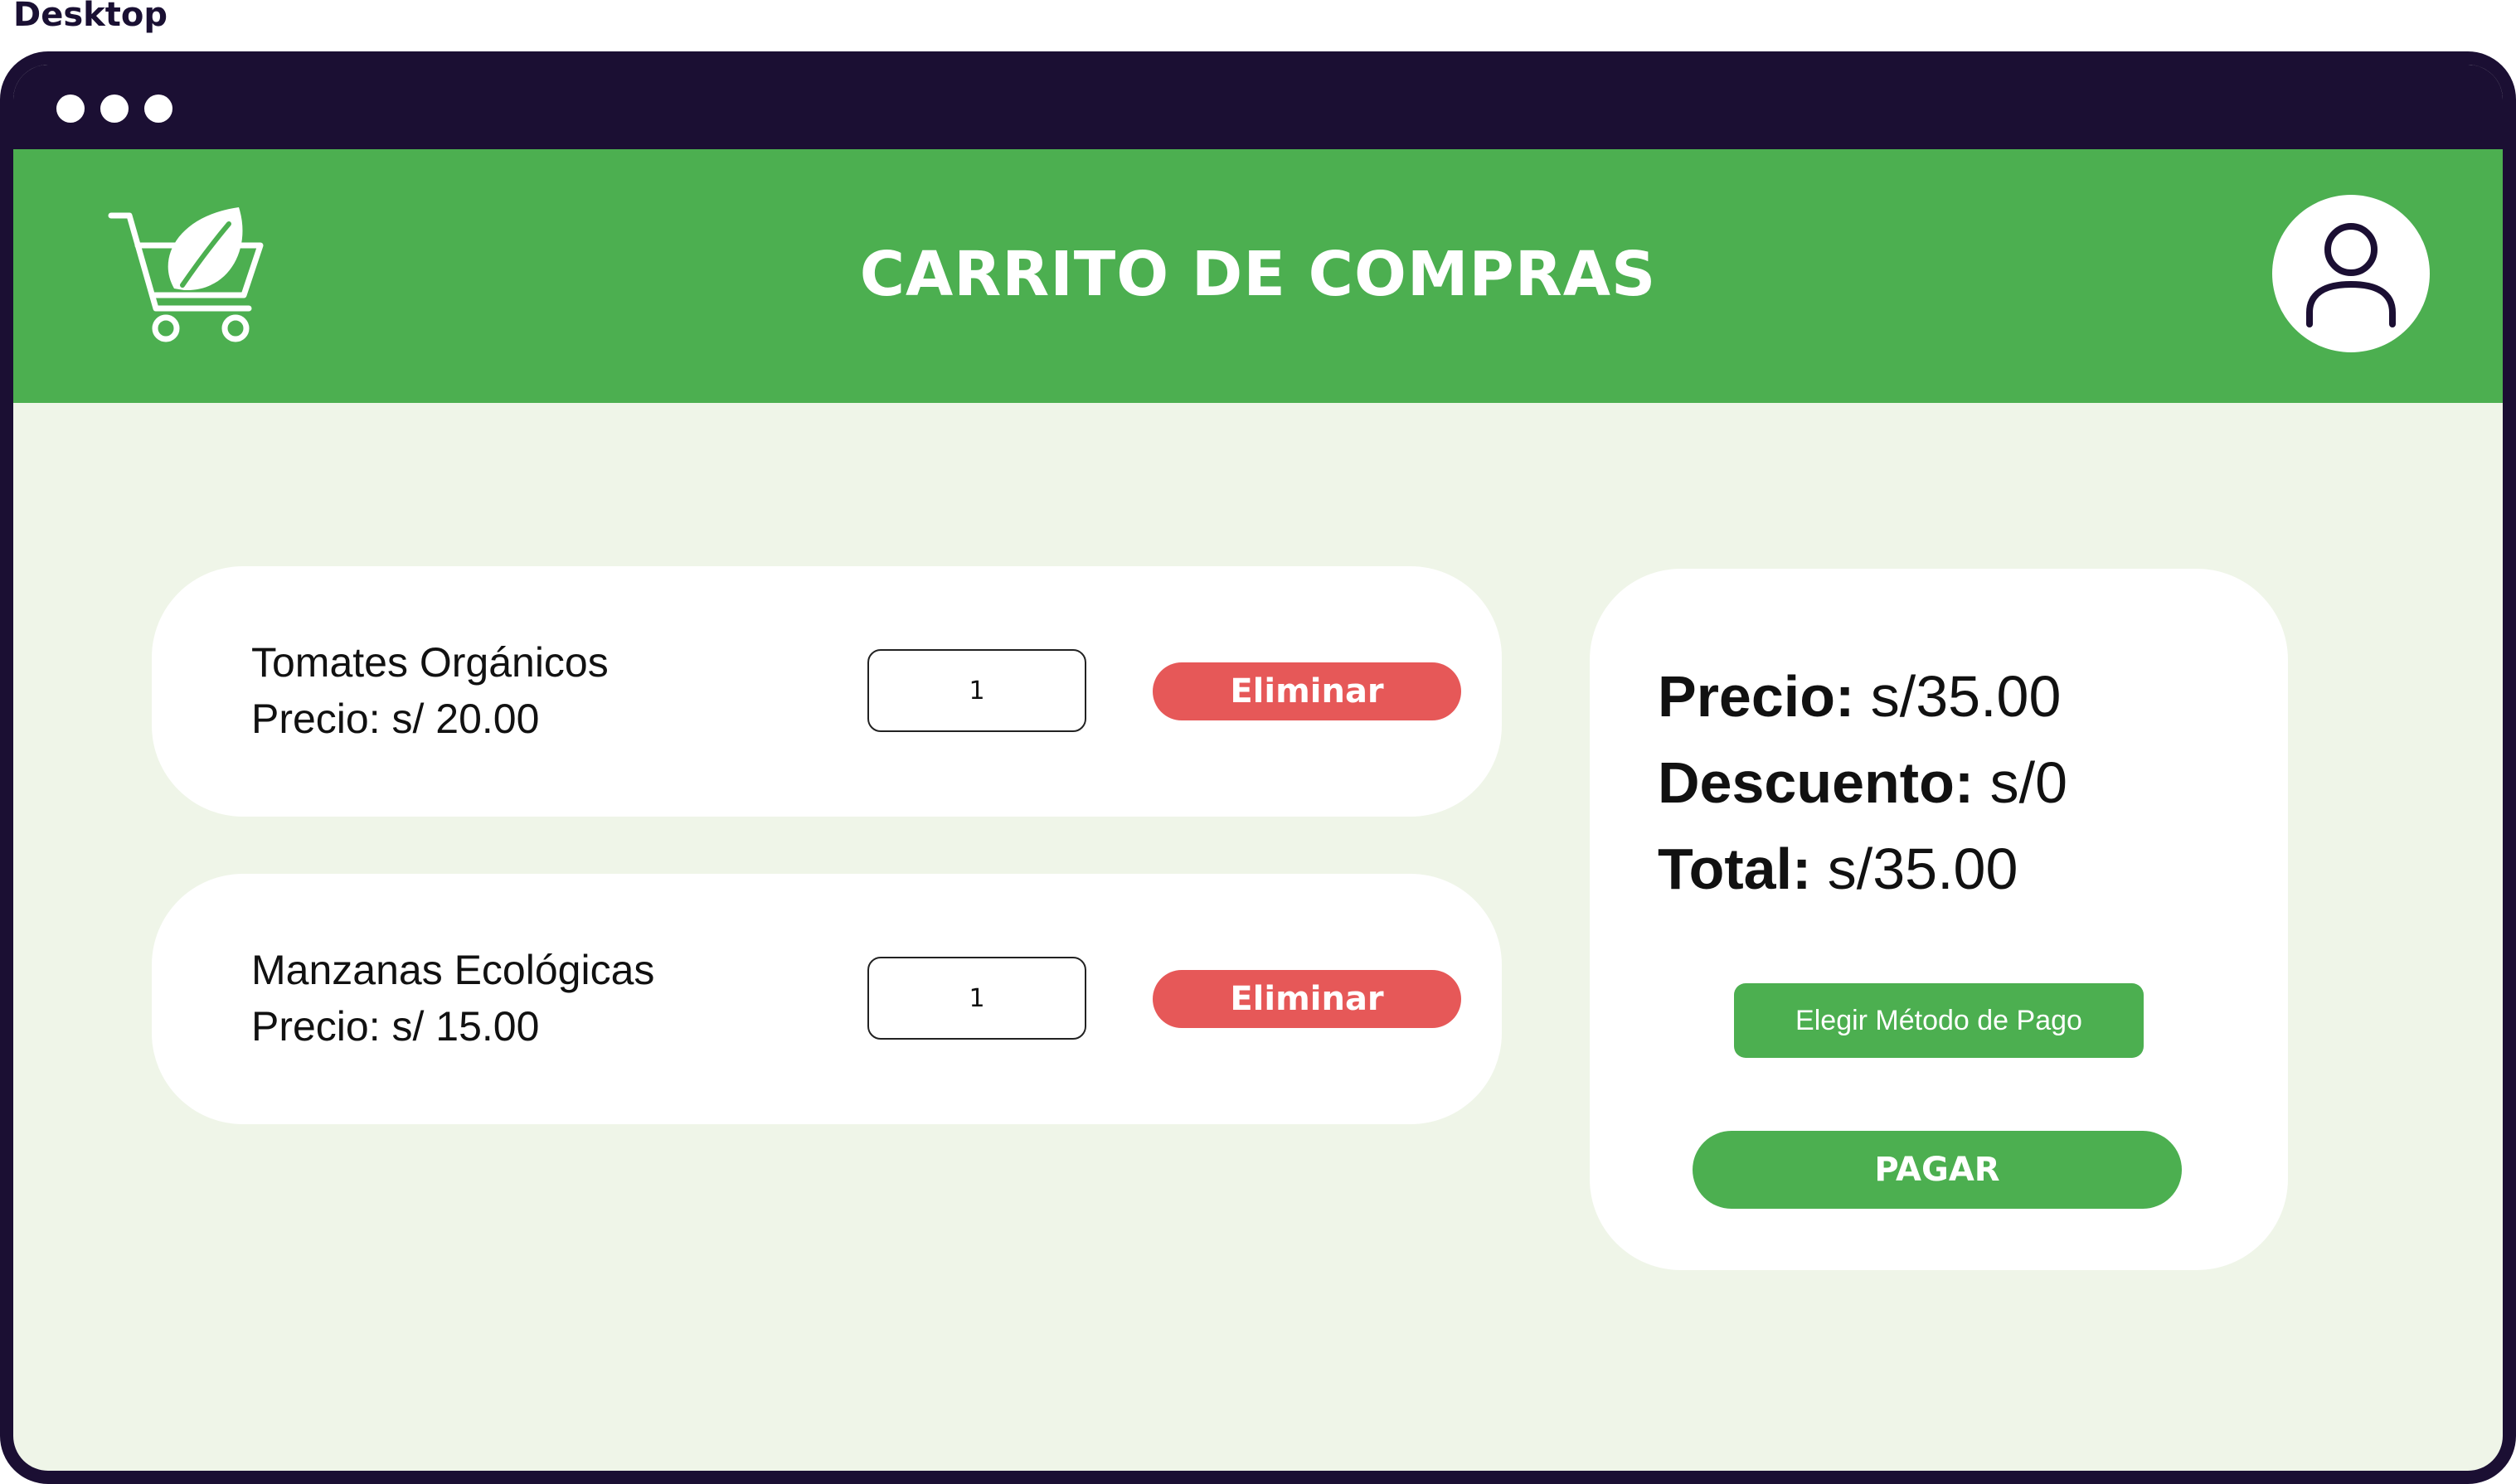  I want to click on item-name: Manzanas Ecológicas, so click(453, 970).